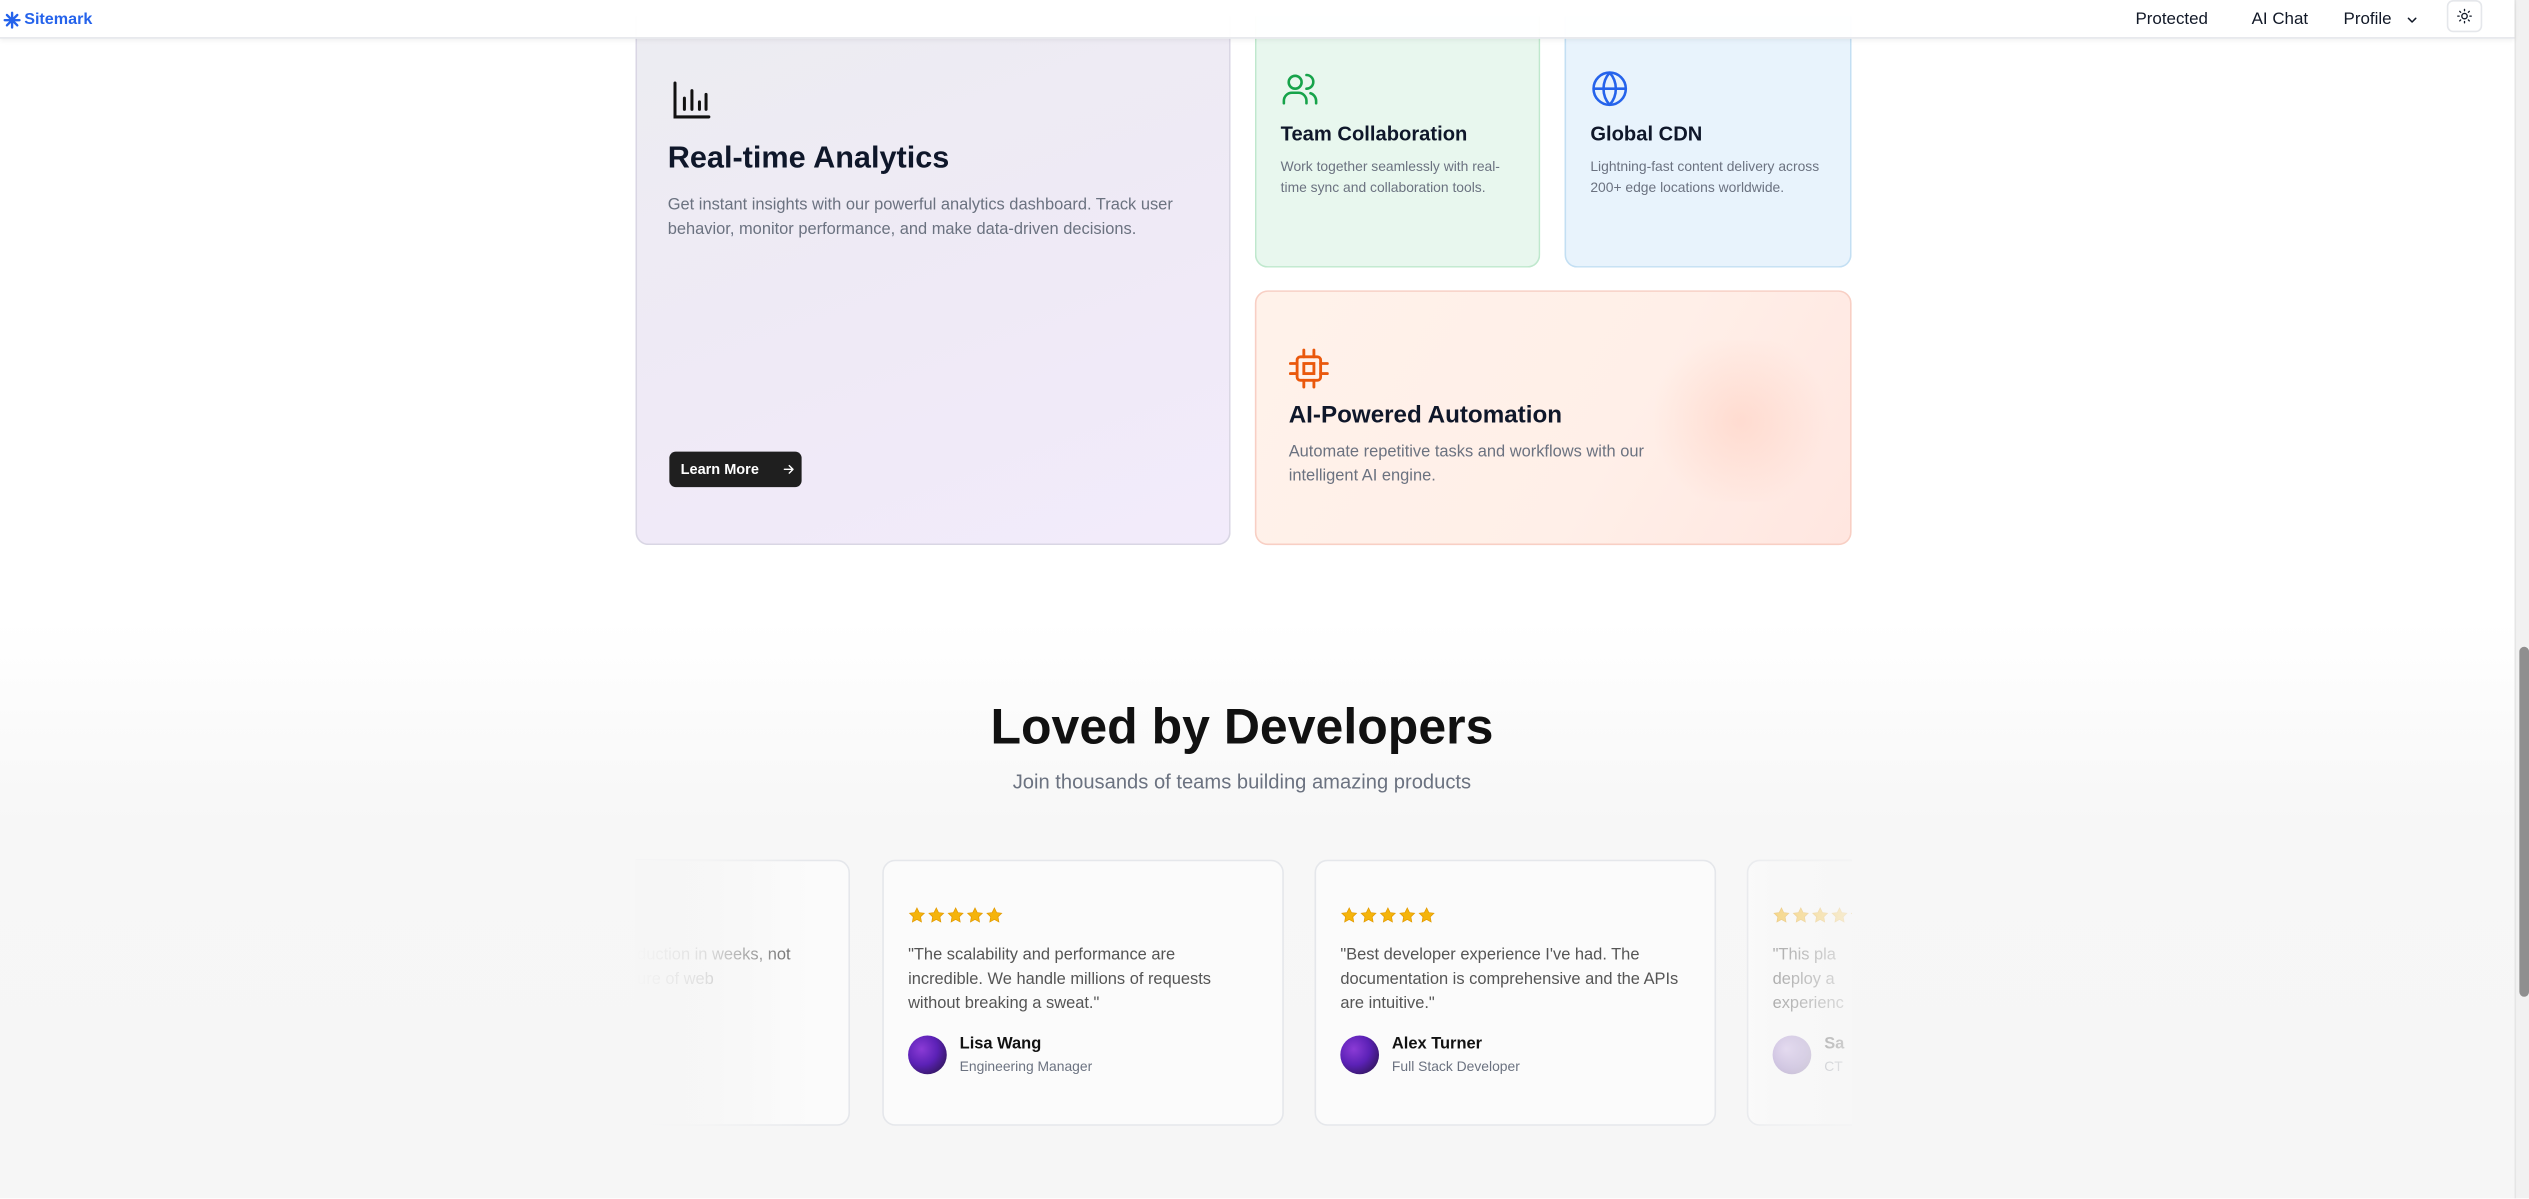 The height and width of the screenshot is (1199, 2529). Describe the element at coordinates (692, 100) in the screenshot. I see `bar-chart-icon` at that location.